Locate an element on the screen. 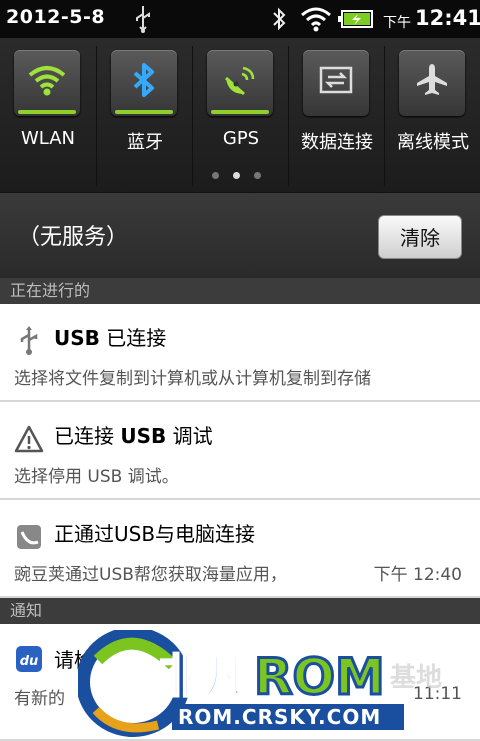 Image resolution: width=480 pixels, height=741 pixels. gps-icon is located at coordinates (240, 81).